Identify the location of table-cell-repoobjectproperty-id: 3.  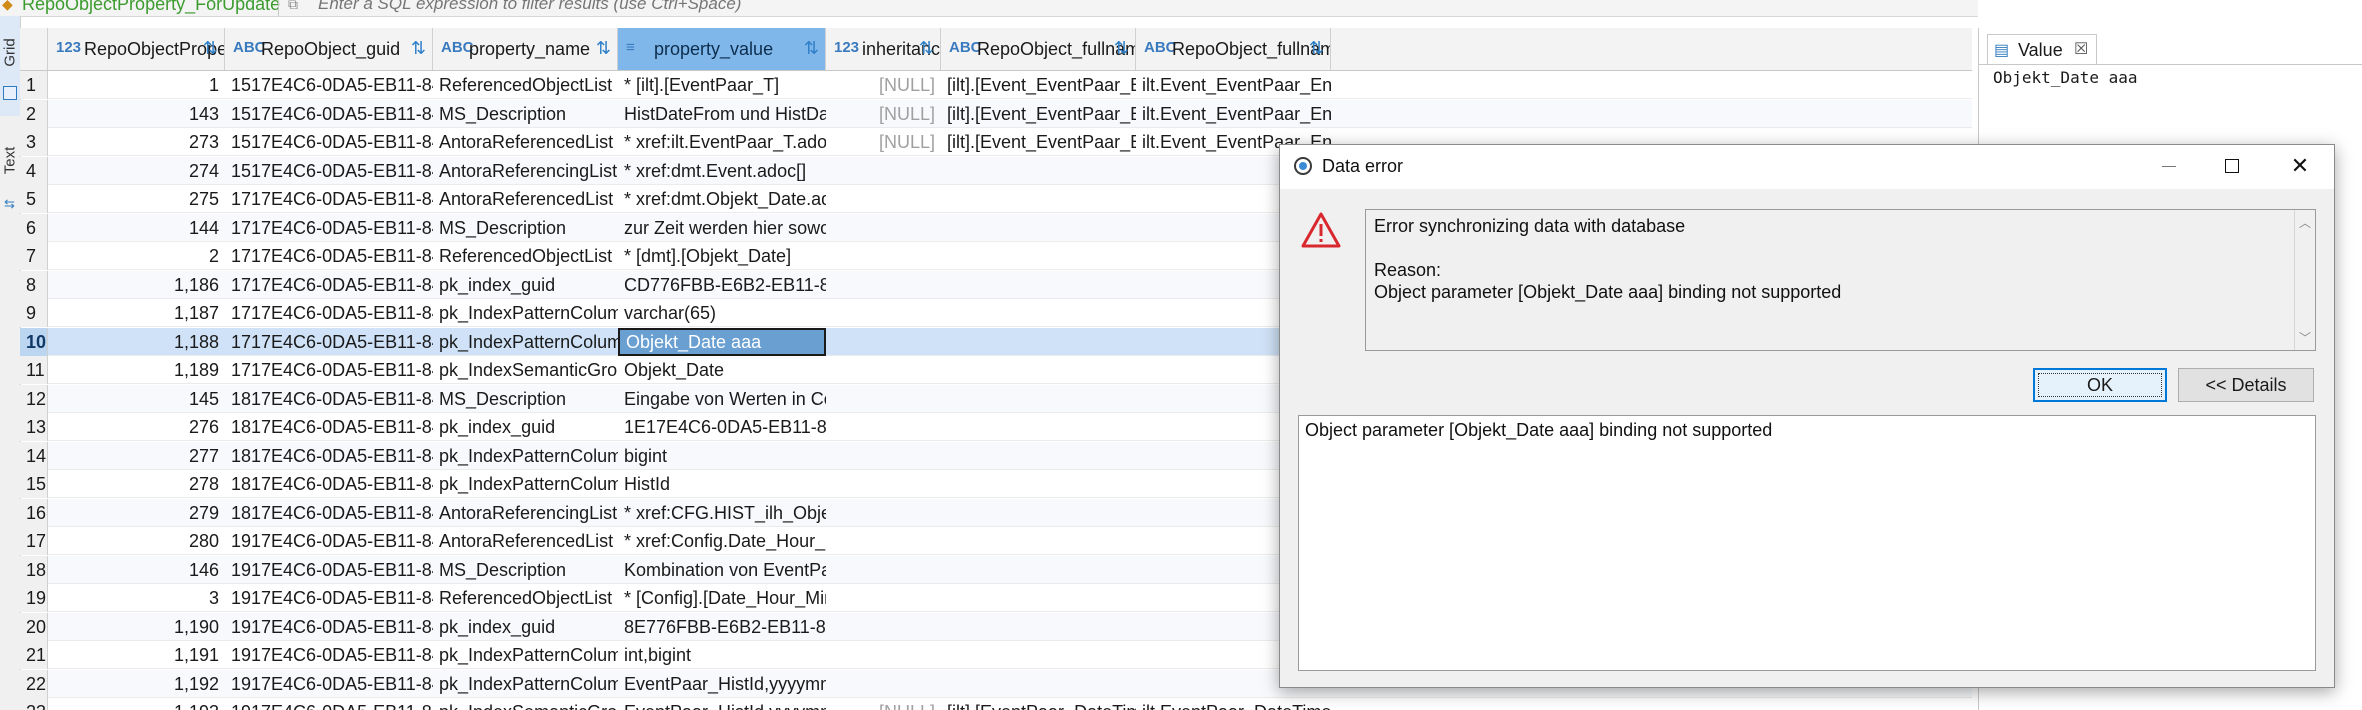
(136, 598).